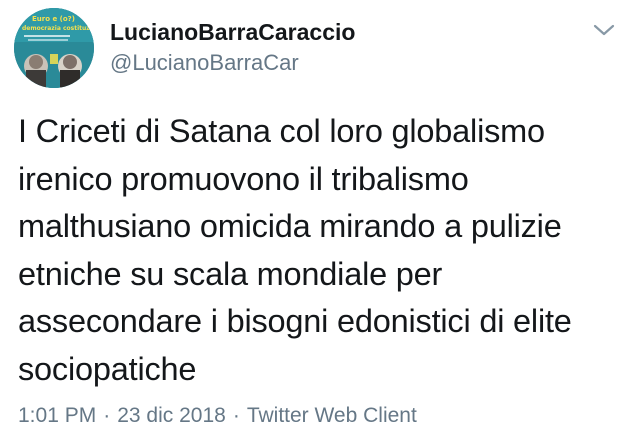 Image resolution: width=640 pixels, height=440 pixels. What do you see at coordinates (53, 19) in the screenshot?
I see `avatar-text-line-1: Euro e (o?)` at bounding box center [53, 19].